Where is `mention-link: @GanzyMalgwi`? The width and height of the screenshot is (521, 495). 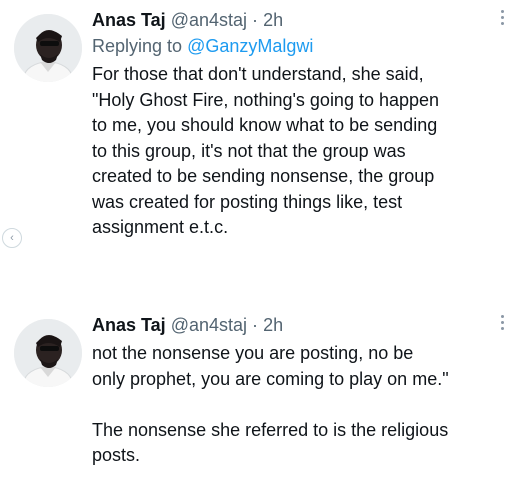
mention-link: @GanzyMalgwi is located at coordinates (250, 46).